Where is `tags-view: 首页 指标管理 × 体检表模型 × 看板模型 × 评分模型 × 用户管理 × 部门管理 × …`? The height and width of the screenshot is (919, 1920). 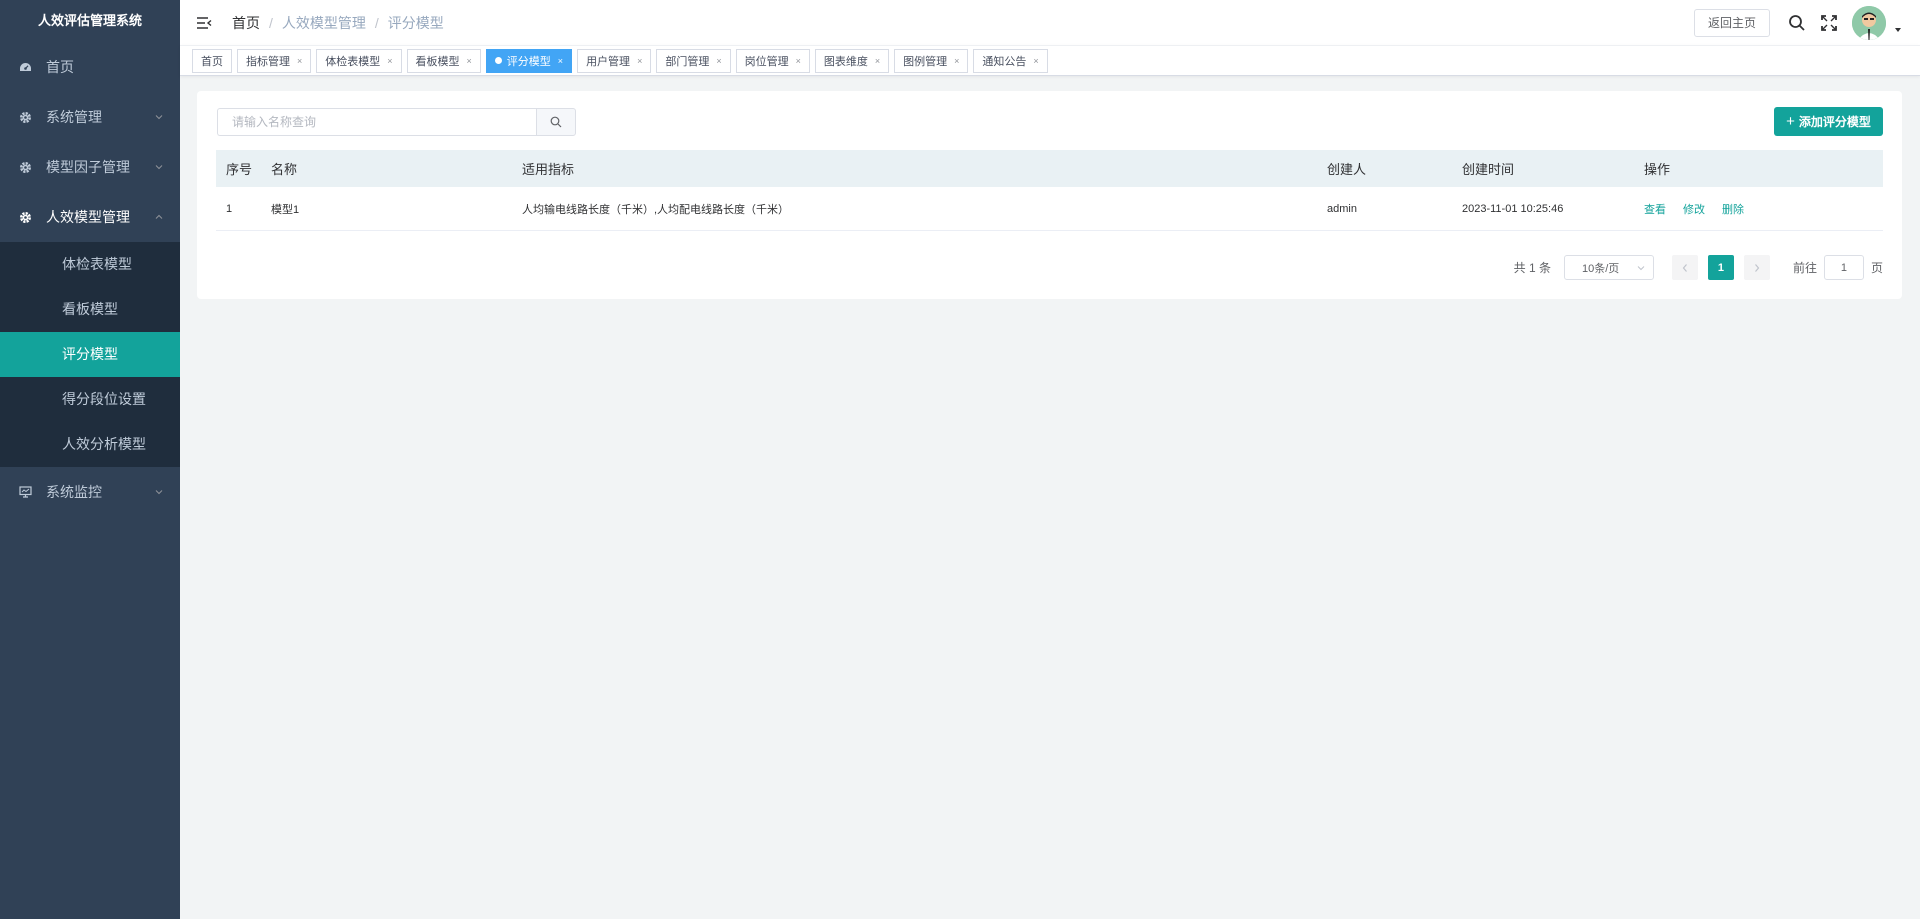 tags-view: 首页 指标管理 × 体检表模型 × 看板模型 × 评分模型 × 用户管理 × 部门管理 × … is located at coordinates (1050, 60).